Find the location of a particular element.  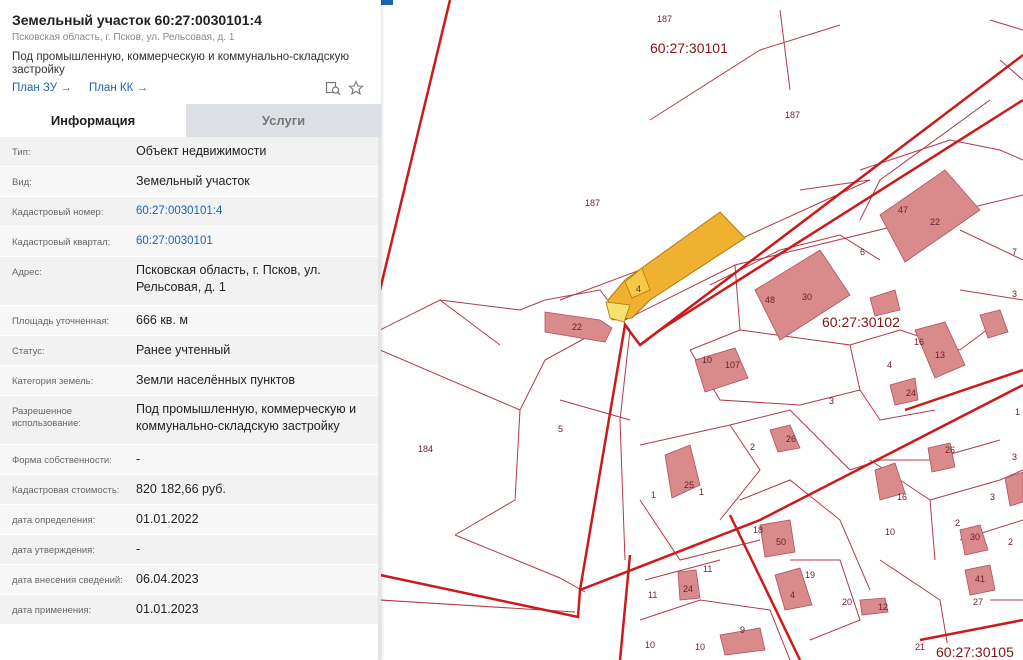

info-row-label: Кадастровый квартал: is located at coordinates (61, 242).